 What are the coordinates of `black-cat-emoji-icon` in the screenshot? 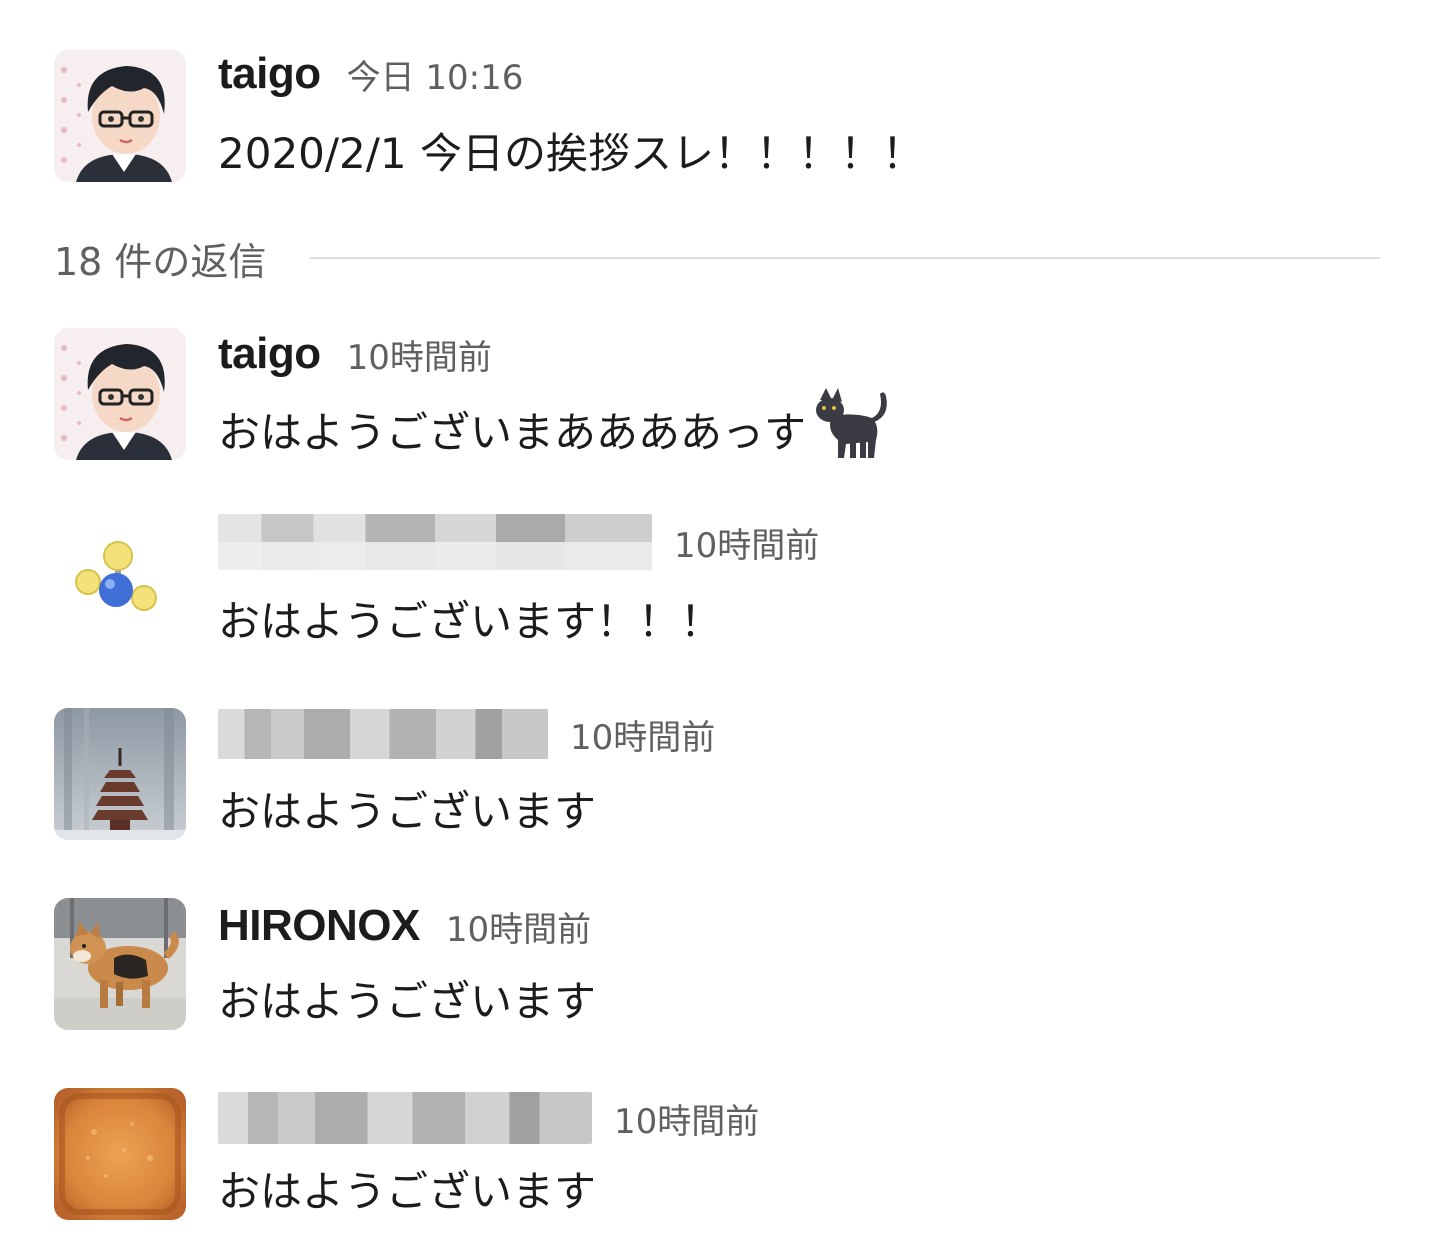 It's located at (852, 429).